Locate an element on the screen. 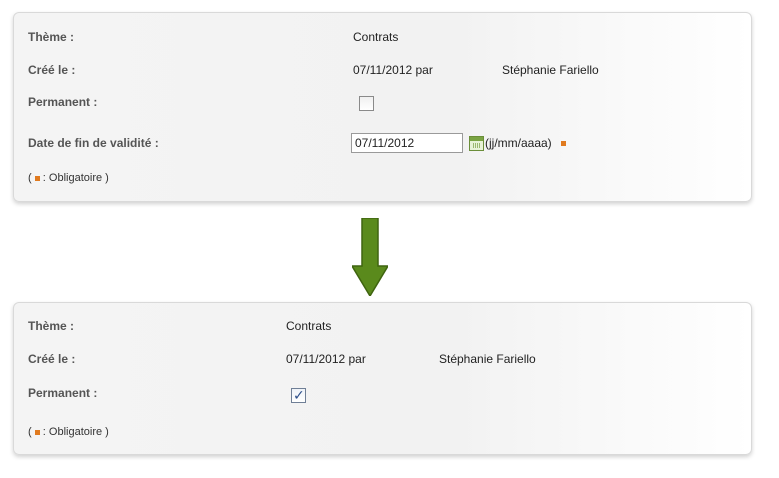  permanent-row: Permanent : ✓ is located at coordinates (382, 393).